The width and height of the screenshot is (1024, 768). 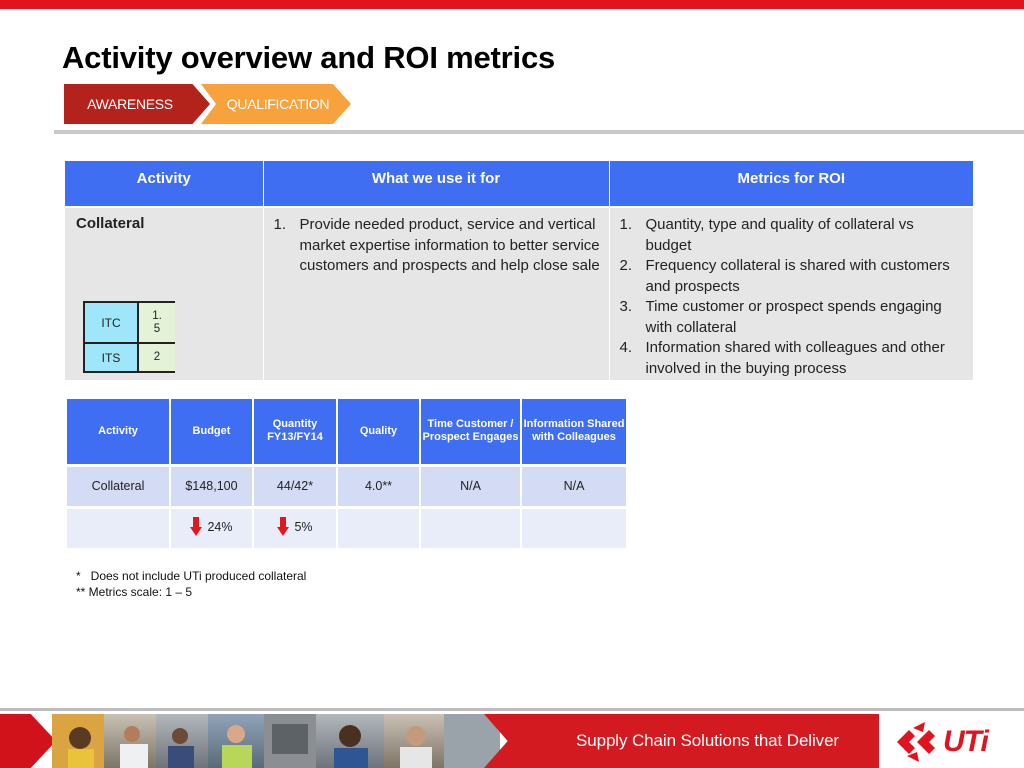 I want to click on cell-activity: Collateral ITC 1. 5 ITS 2, so click(x=164, y=293).